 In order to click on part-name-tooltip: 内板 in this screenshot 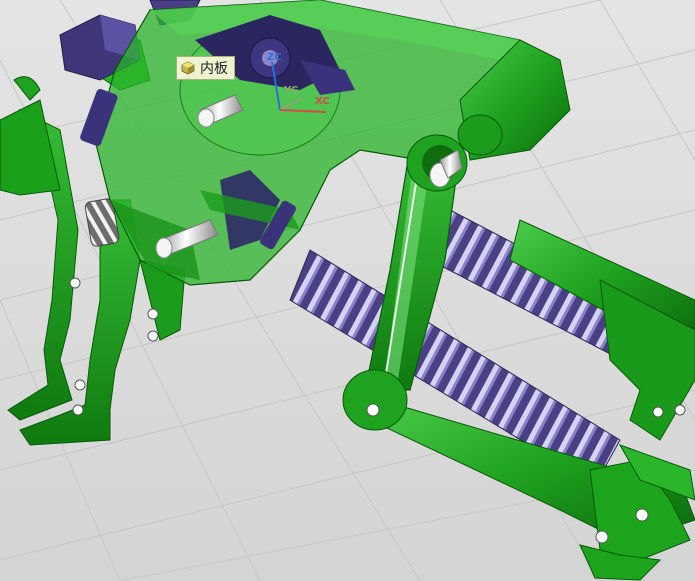, I will do `click(205, 68)`.